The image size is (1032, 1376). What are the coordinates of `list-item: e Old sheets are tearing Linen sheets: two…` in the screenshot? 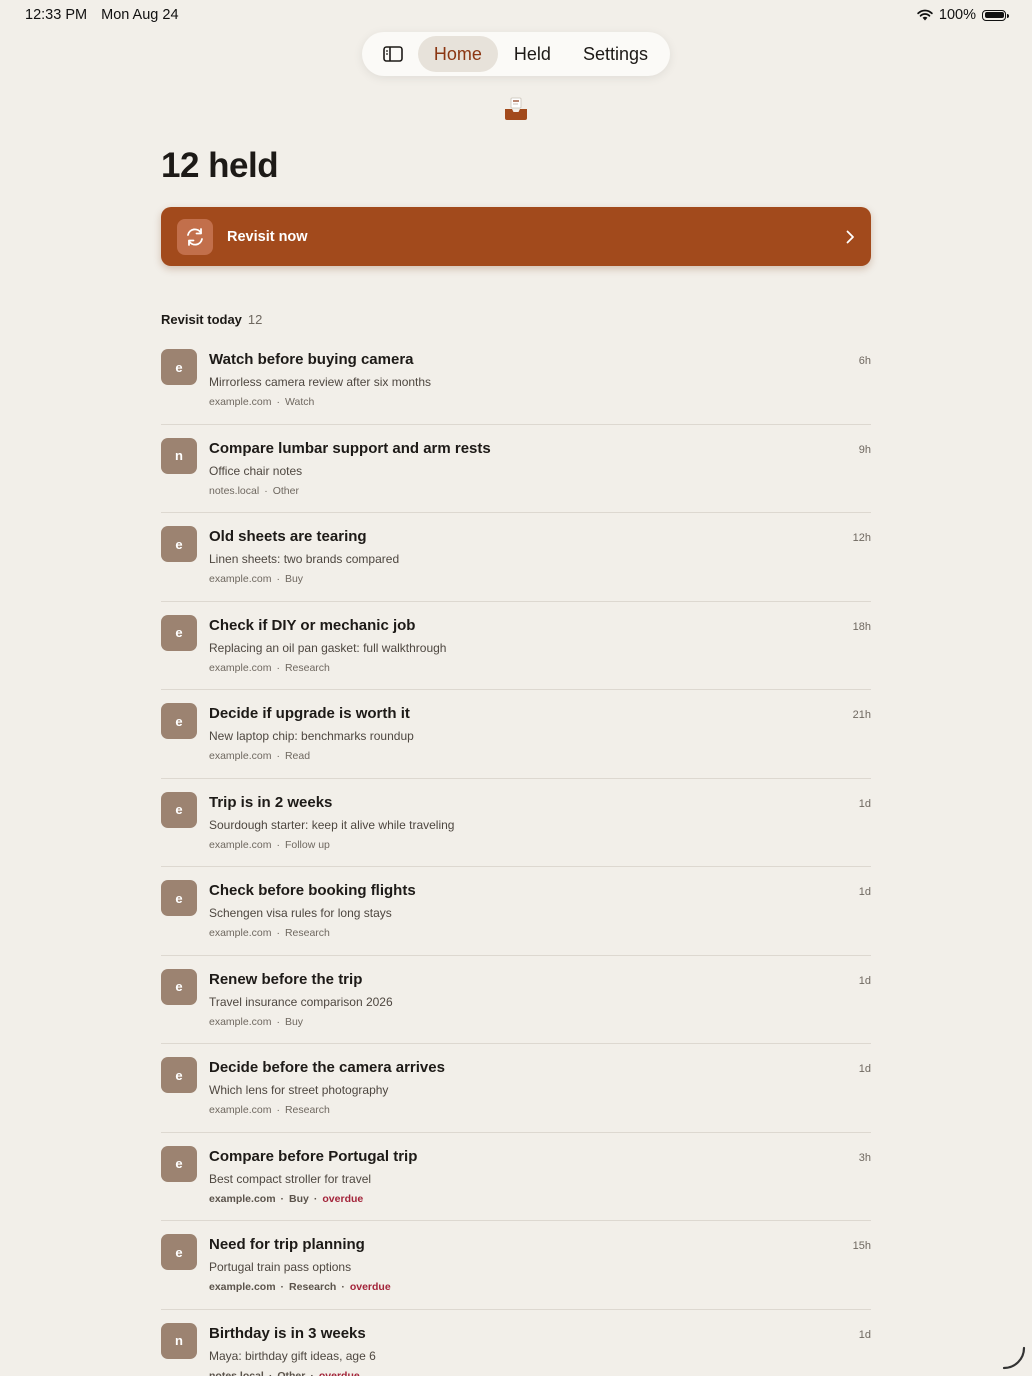 It's located at (516, 557).